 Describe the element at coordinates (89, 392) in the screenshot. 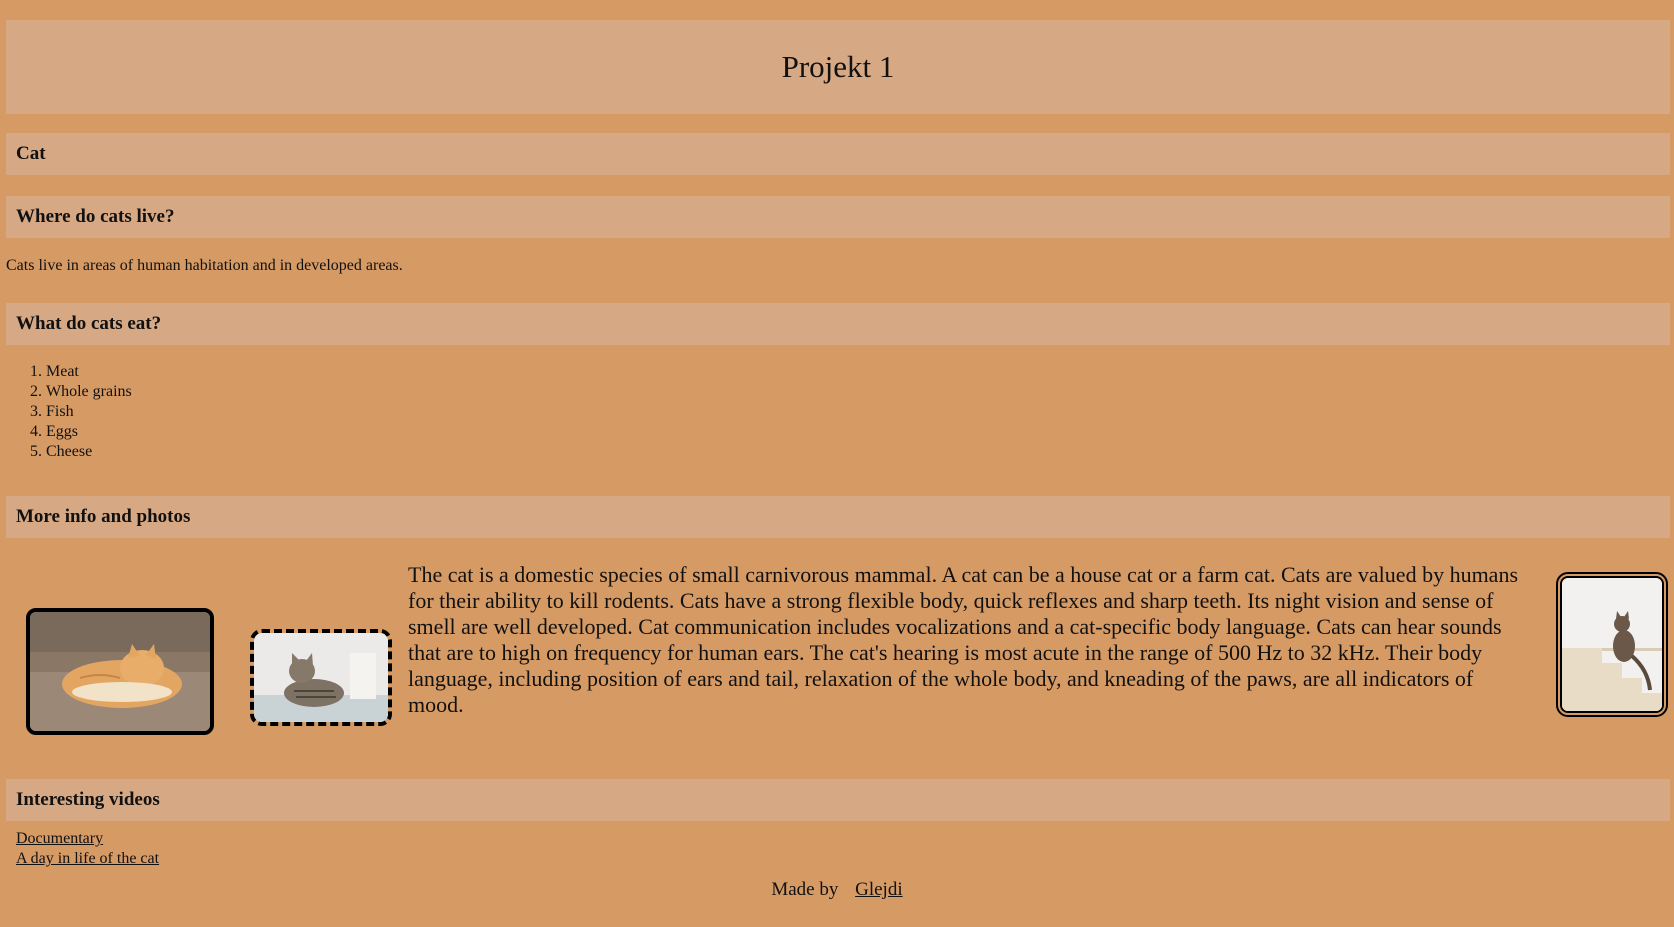

I see `food-item: Whole grains` at that location.